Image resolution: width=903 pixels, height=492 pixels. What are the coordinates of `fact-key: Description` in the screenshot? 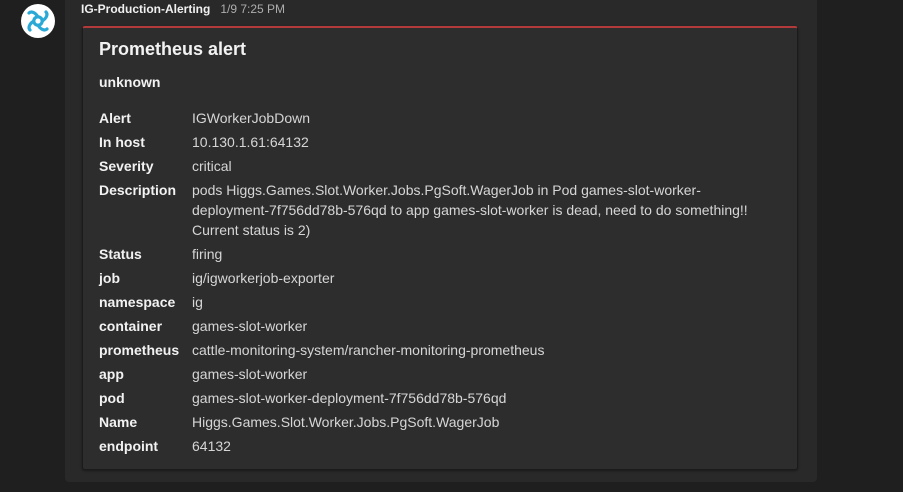 It's located at (138, 190).